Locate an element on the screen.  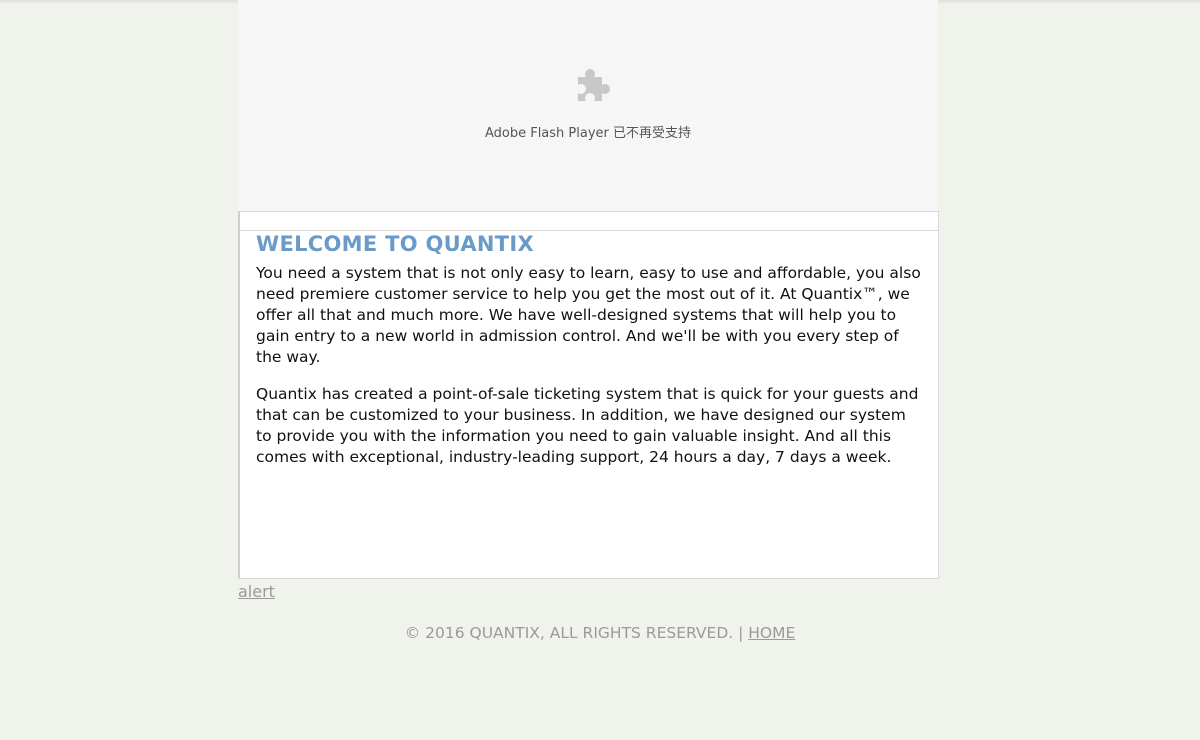
flash-unsupported-message: Adobe Flash Player 已不再受支持 is located at coordinates (588, 133).